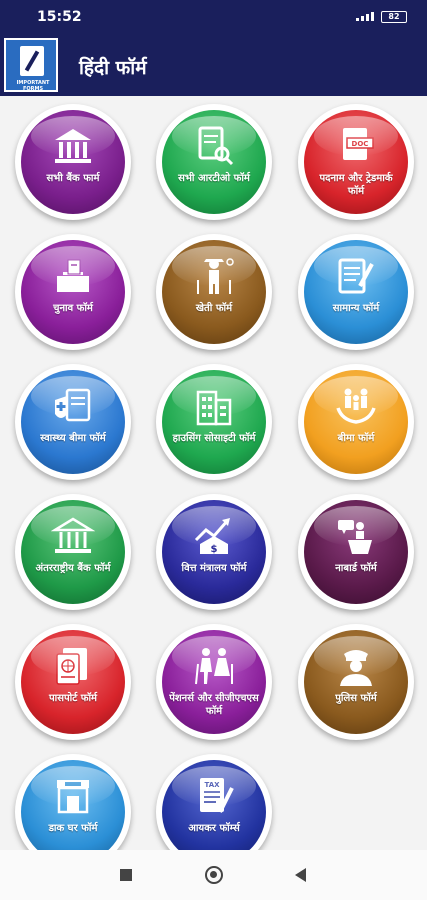 This screenshot has height=900, width=427. I want to click on tile-label: नाबार्ड फॉर्म, so click(356, 568).